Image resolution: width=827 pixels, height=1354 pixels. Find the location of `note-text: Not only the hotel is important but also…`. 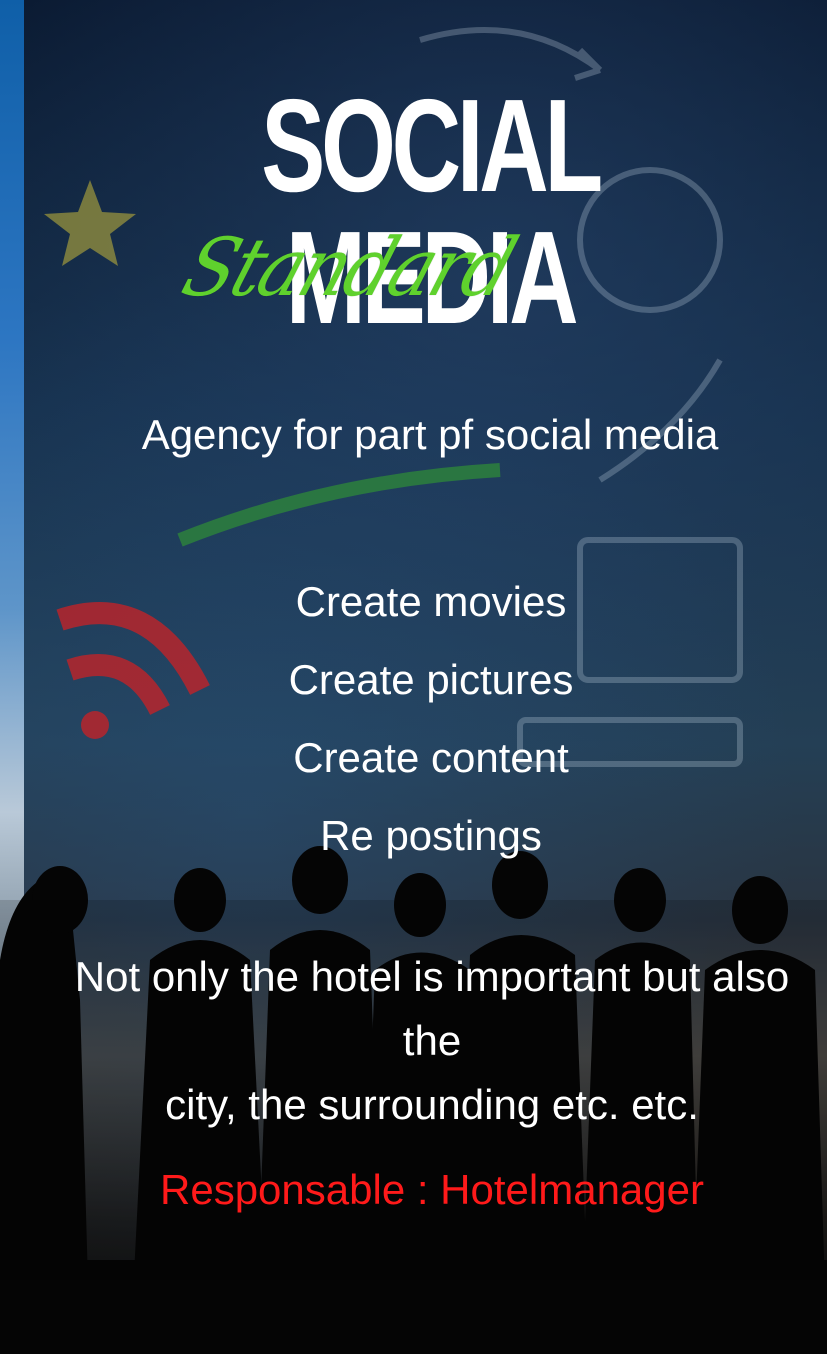

note-text: Not only the hotel is important but also… is located at coordinates (432, 1041).